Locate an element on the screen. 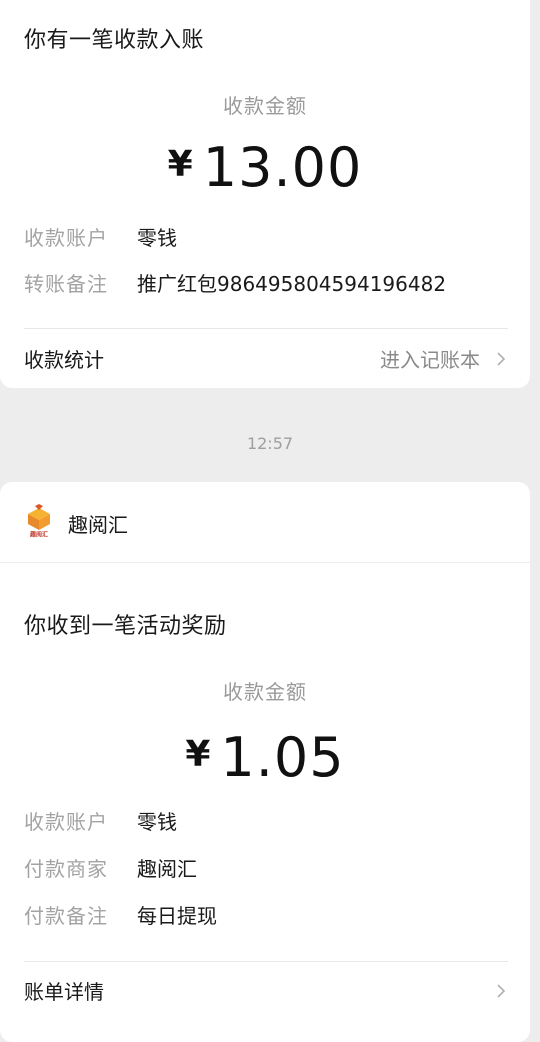  amount-value: 13.00 is located at coordinates (282, 167).